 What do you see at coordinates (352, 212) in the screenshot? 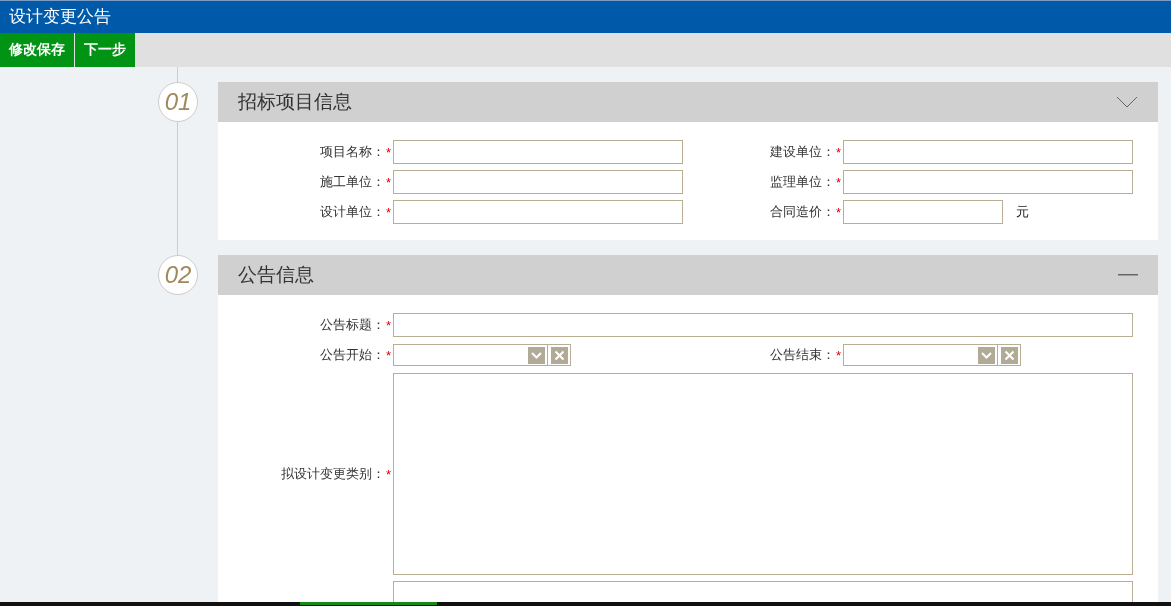
I see `field-label: 设计单位：` at bounding box center [352, 212].